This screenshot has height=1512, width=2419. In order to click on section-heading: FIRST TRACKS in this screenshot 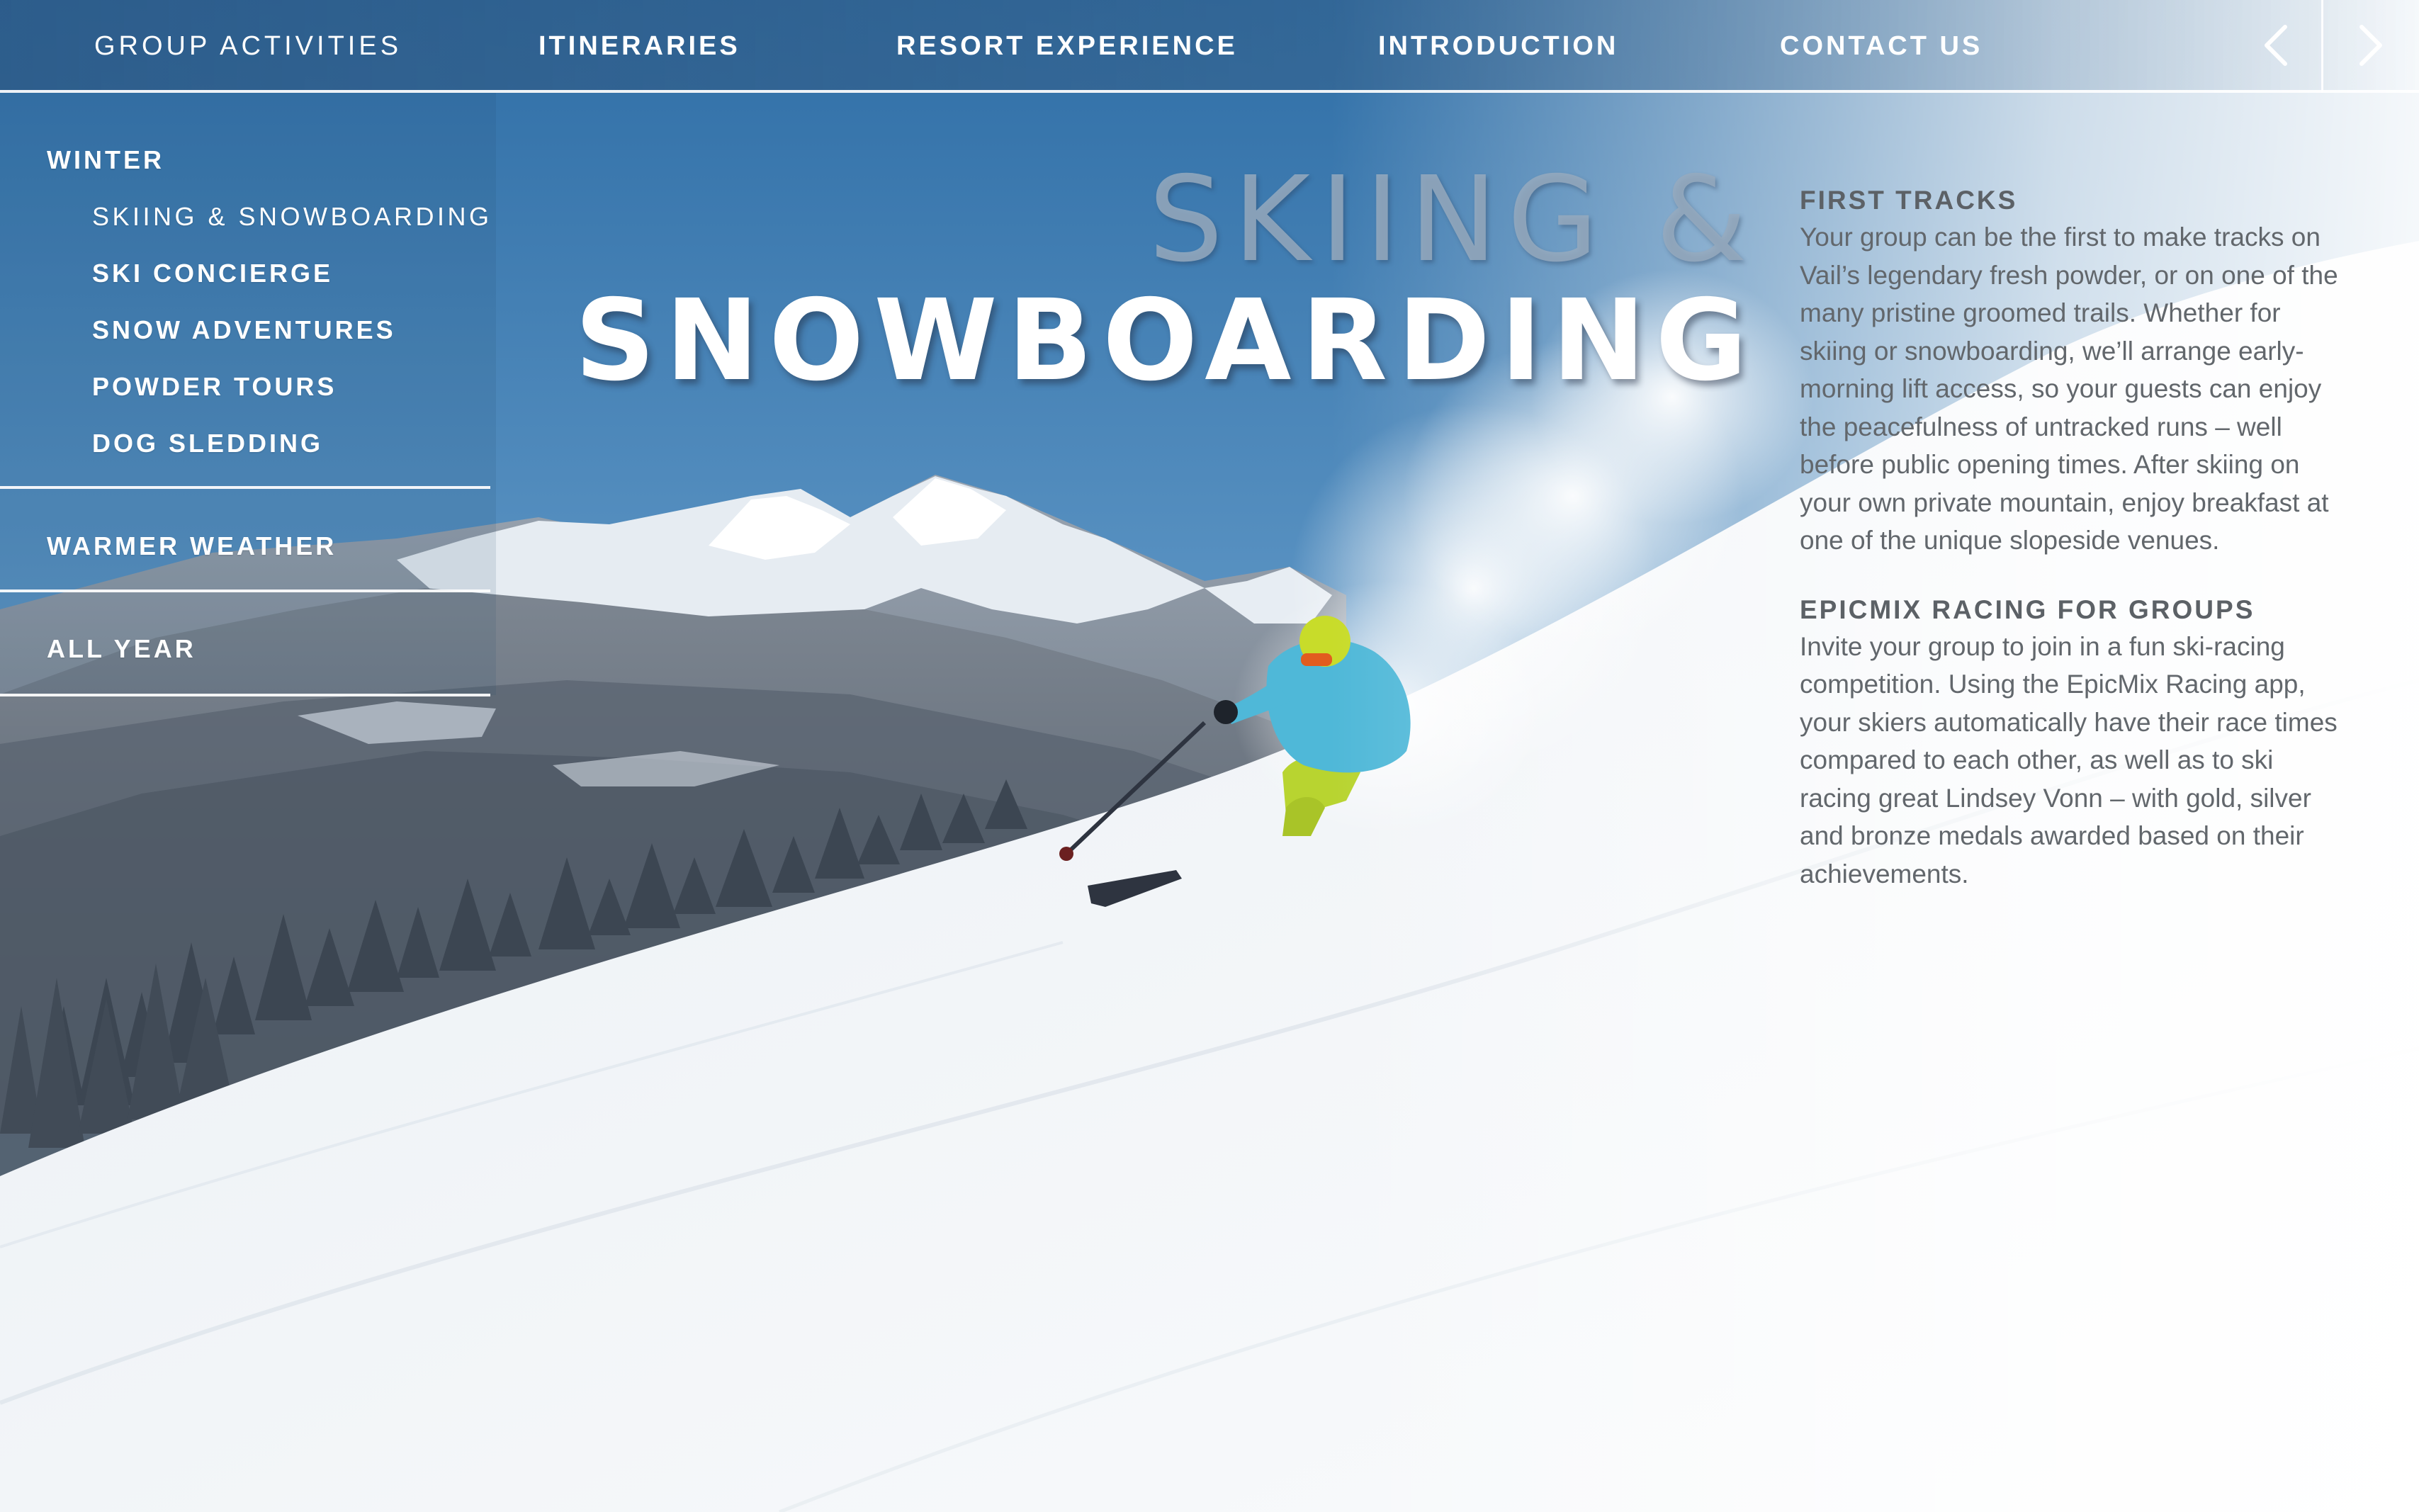, I will do `click(1909, 200)`.